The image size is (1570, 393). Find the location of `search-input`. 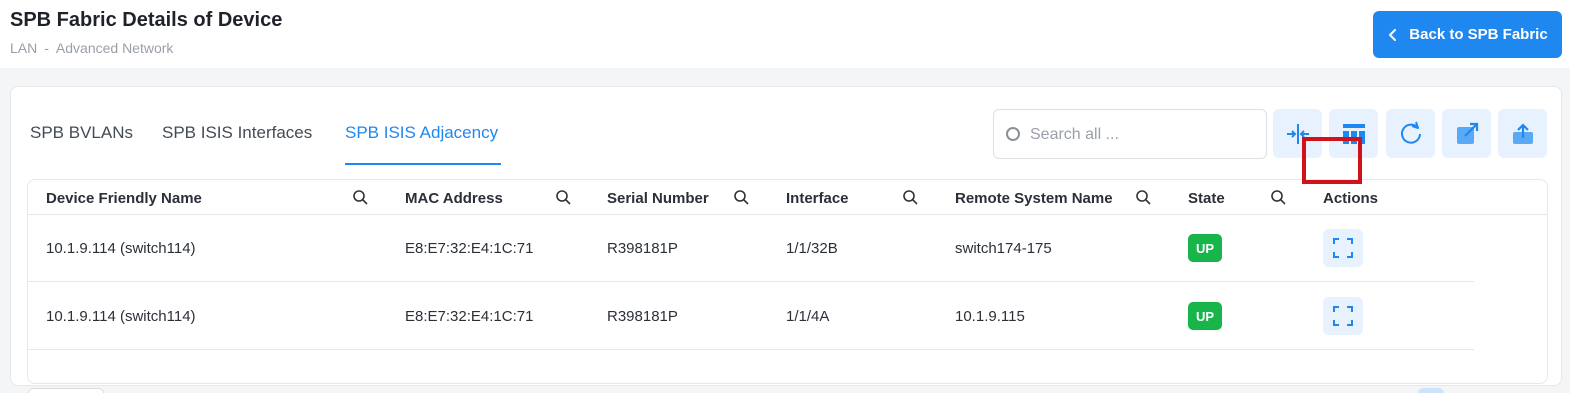

search-input is located at coordinates (1142, 135).